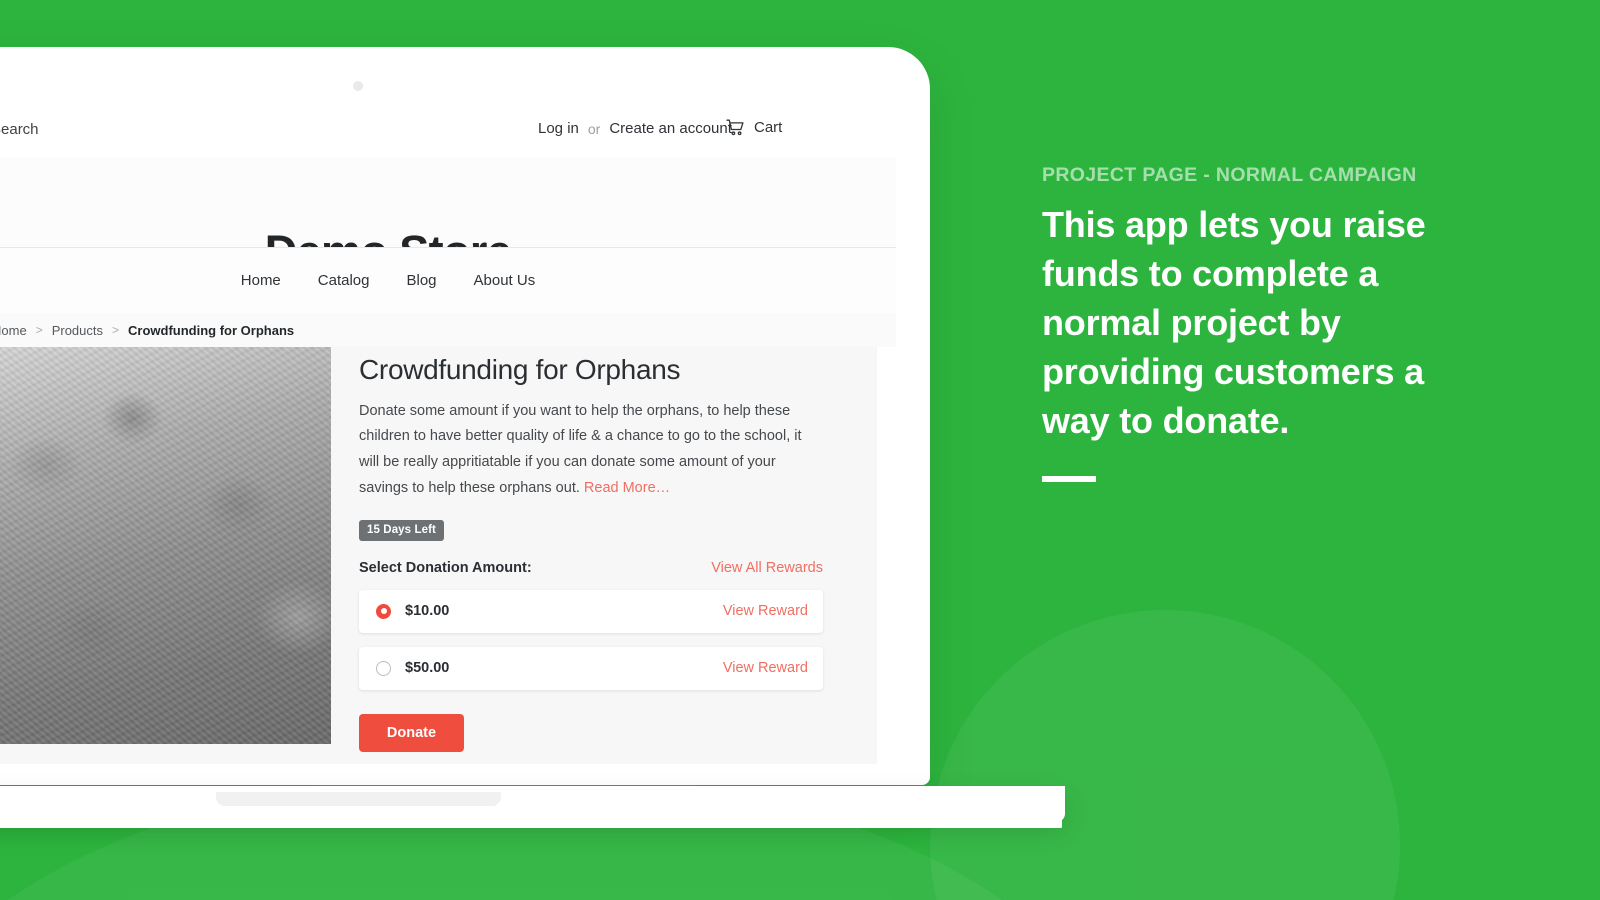 The image size is (1600, 900). I want to click on donation-option-left: $10.00, so click(412, 611).